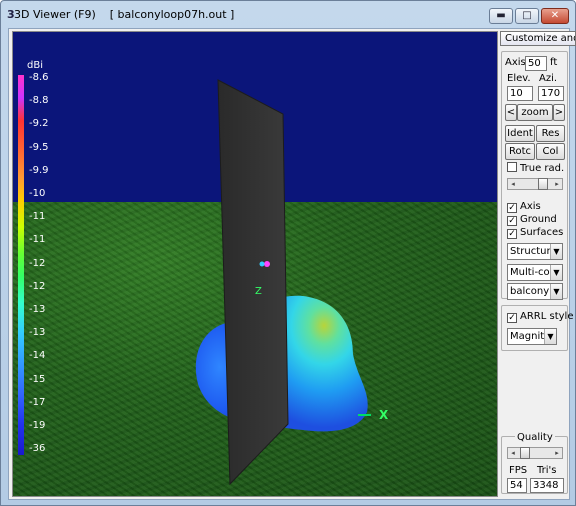 The width and height of the screenshot is (576, 506). What do you see at coordinates (37, 356) in the screenshot?
I see `colorscale-tick: -14` at bounding box center [37, 356].